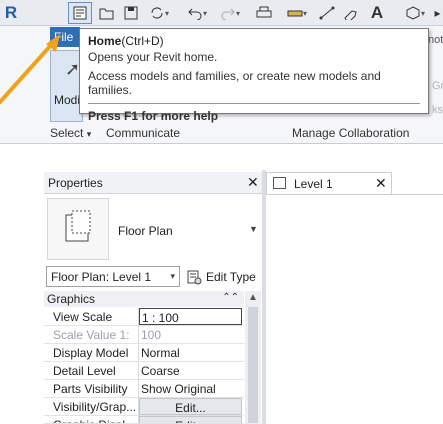  What do you see at coordinates (153, 116) in the screenshot?
I see `tooltip-help: Press F1 for more help` at bounding box center [153, 116].